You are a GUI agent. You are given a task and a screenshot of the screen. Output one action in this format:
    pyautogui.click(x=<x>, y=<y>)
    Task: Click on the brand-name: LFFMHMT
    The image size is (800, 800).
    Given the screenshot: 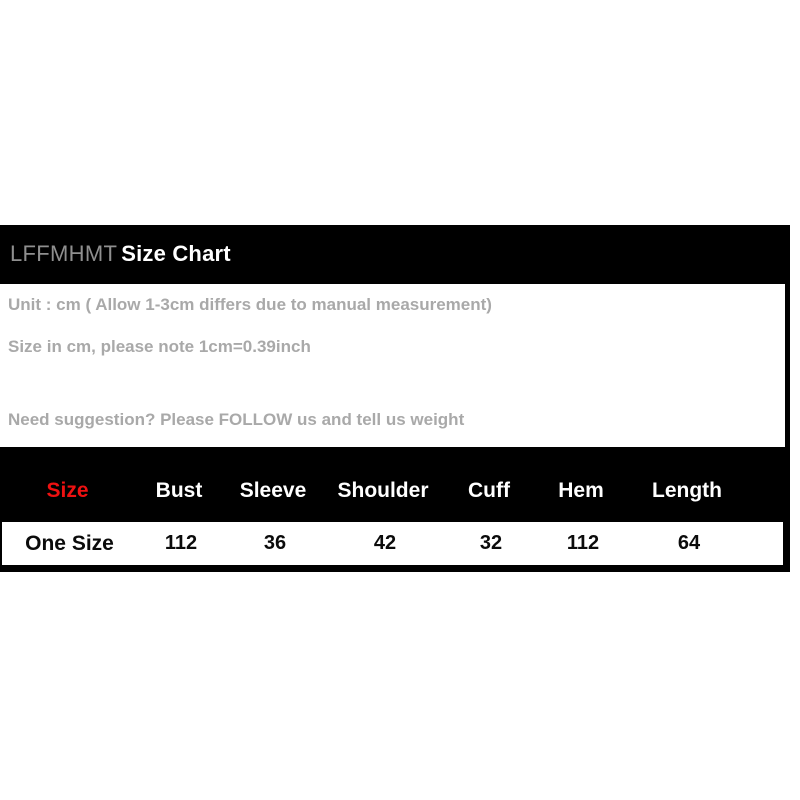 What is the action you would take?
    pyautogui.click(x=64, y=253)
    